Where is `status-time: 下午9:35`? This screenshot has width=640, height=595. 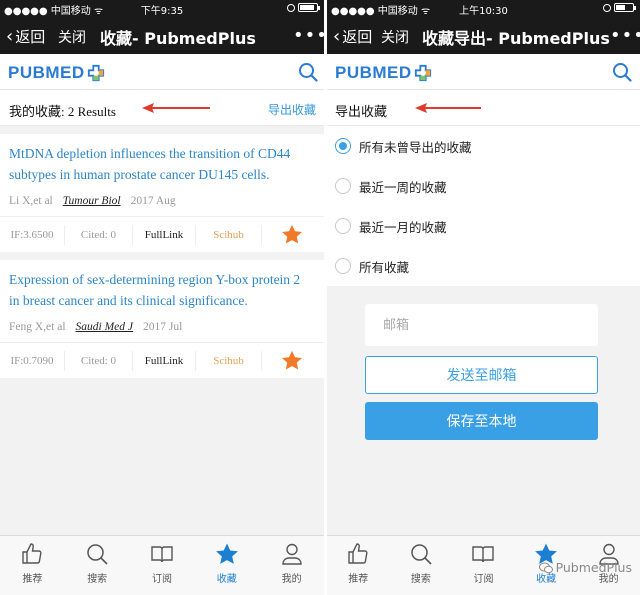 status-time: 下午9:35 is located at coordinates (162, 11).